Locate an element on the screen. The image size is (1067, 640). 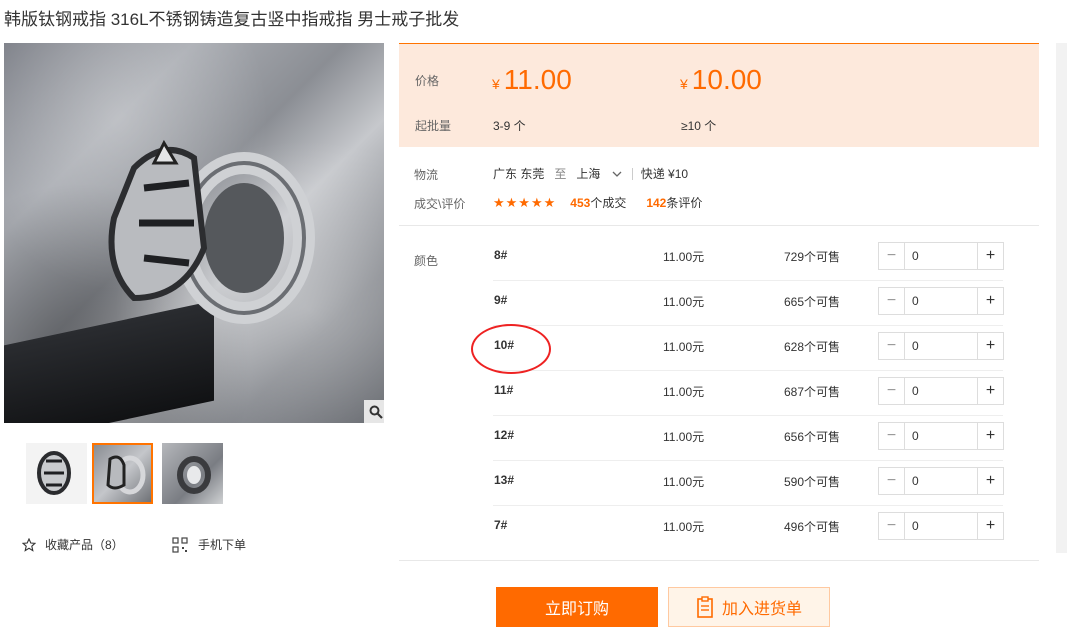
table-row: 10# 11.00元 628个可售 − 0 + is located at coordinates (748, 348).